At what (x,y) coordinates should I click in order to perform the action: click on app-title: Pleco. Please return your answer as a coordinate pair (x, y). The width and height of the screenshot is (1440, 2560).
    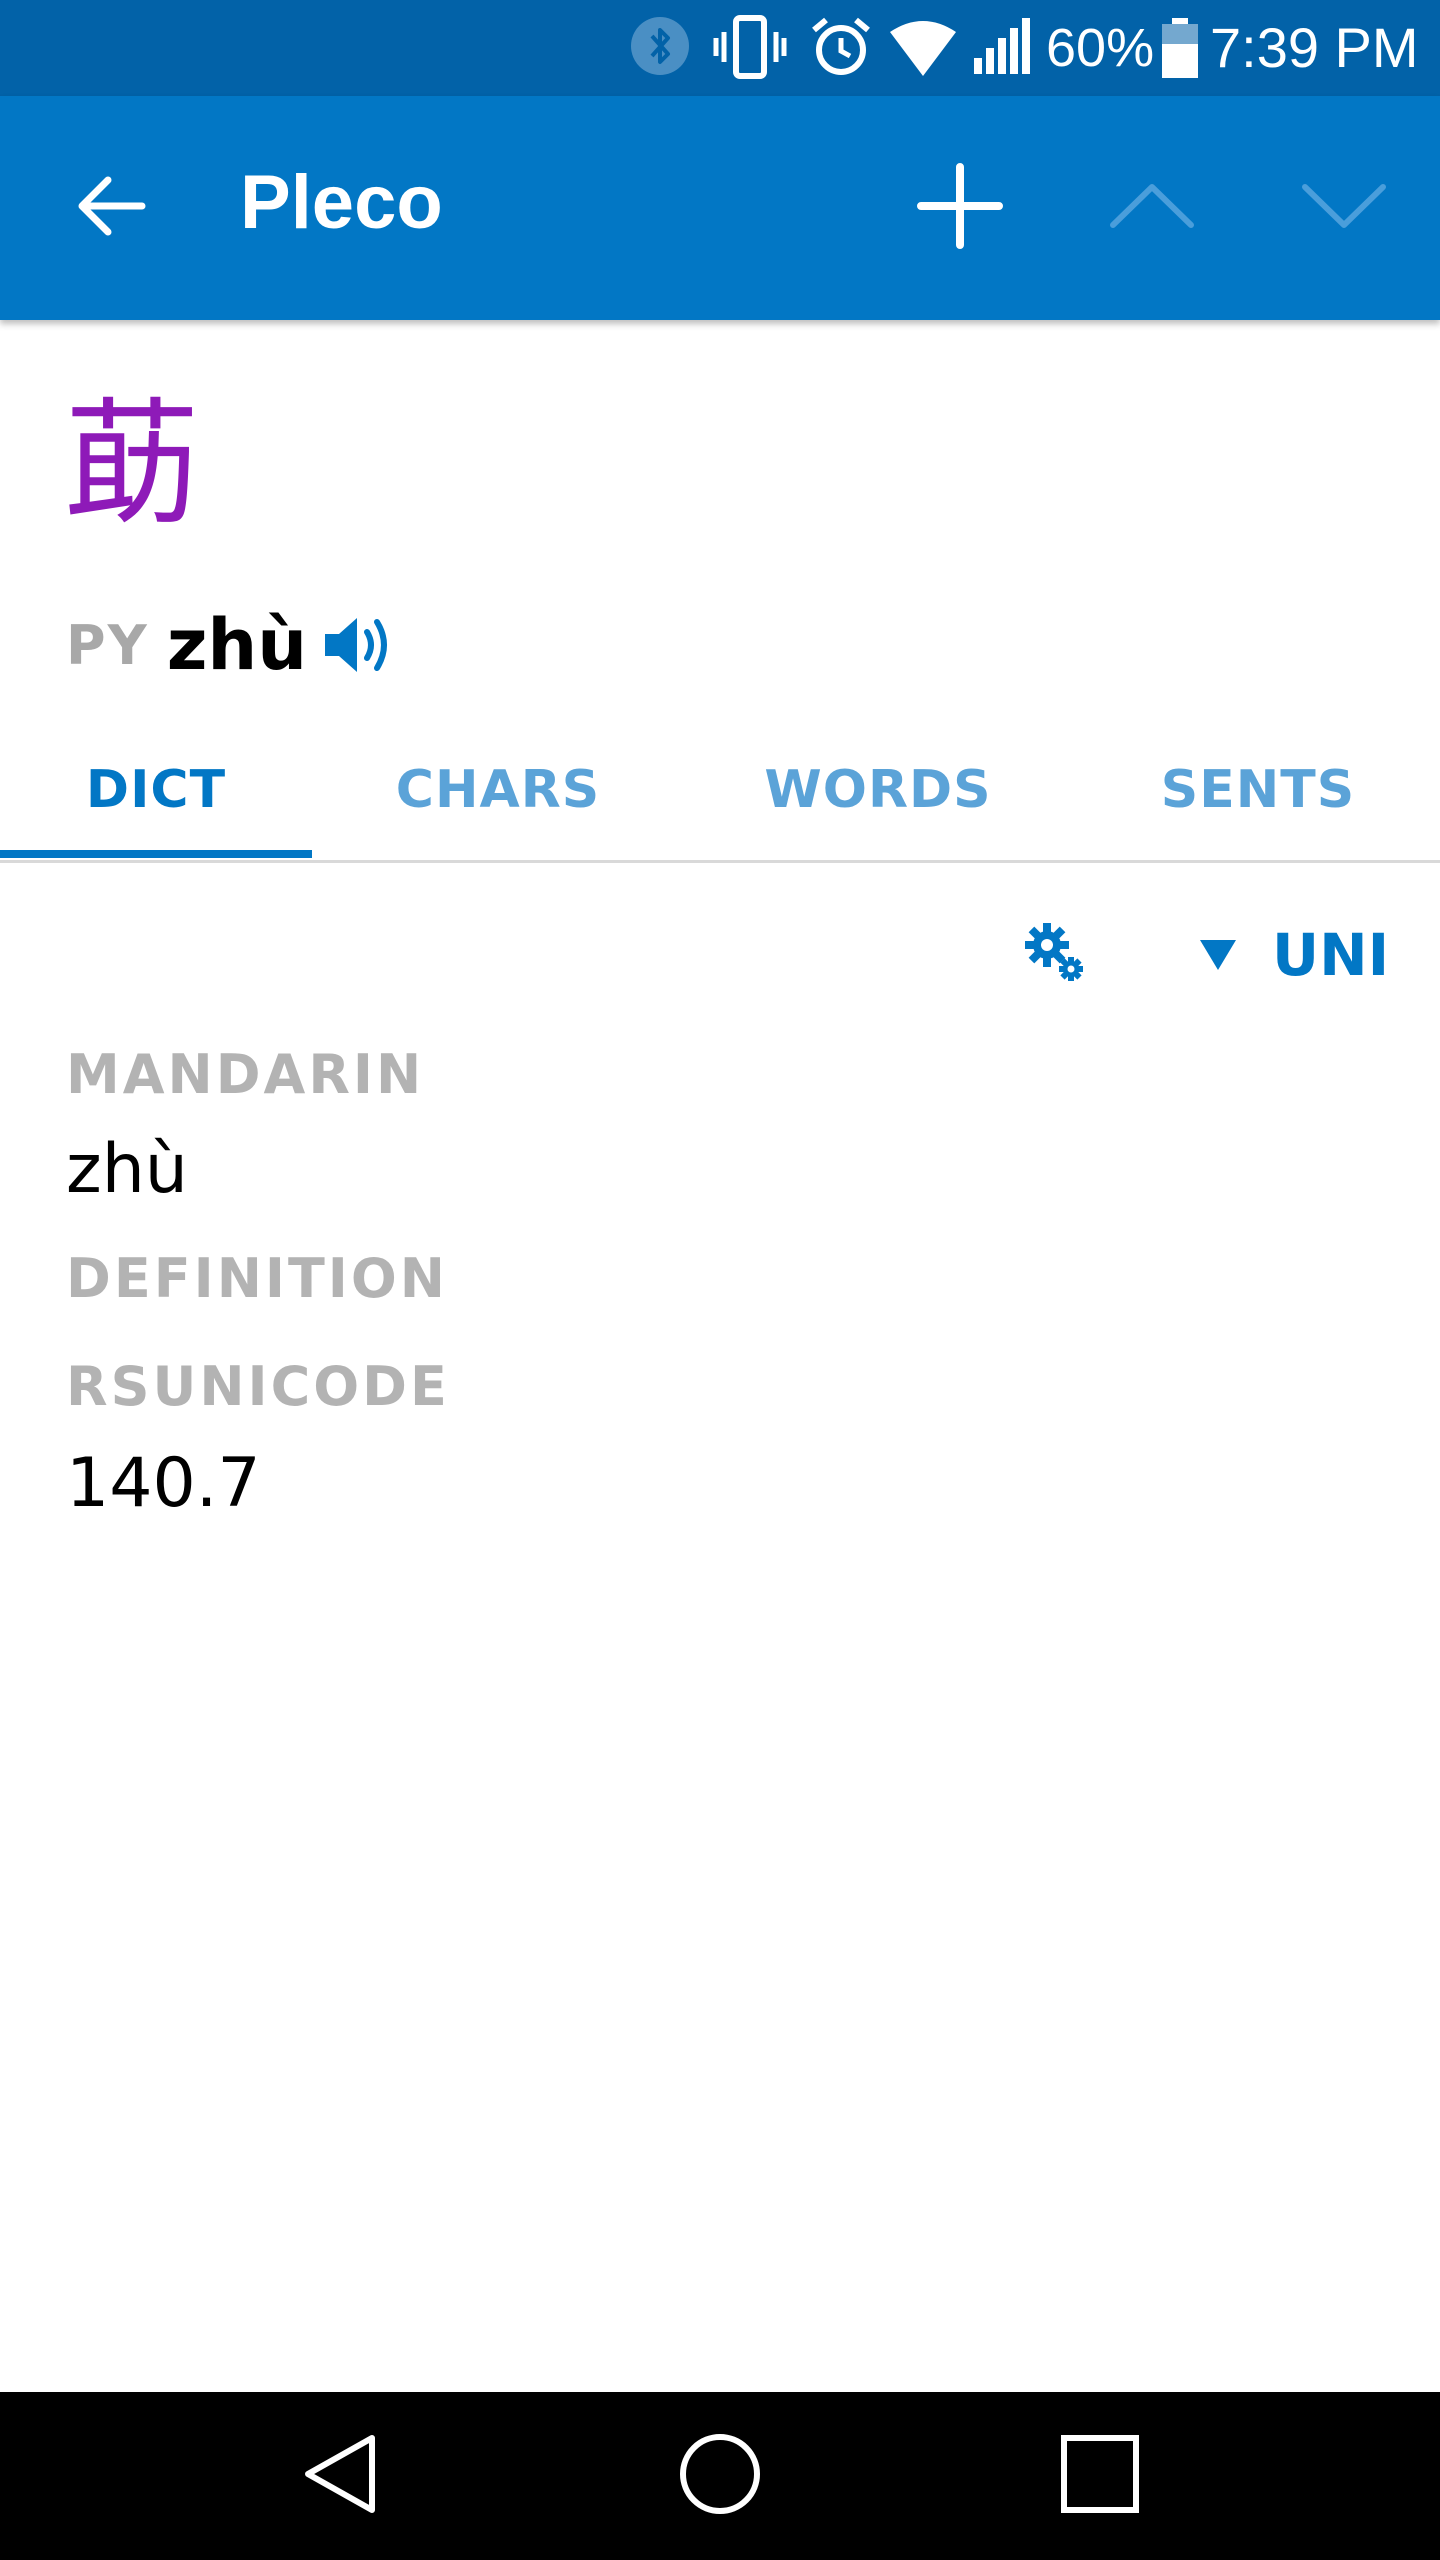
    Looking at the image, I should click on (341, 202).